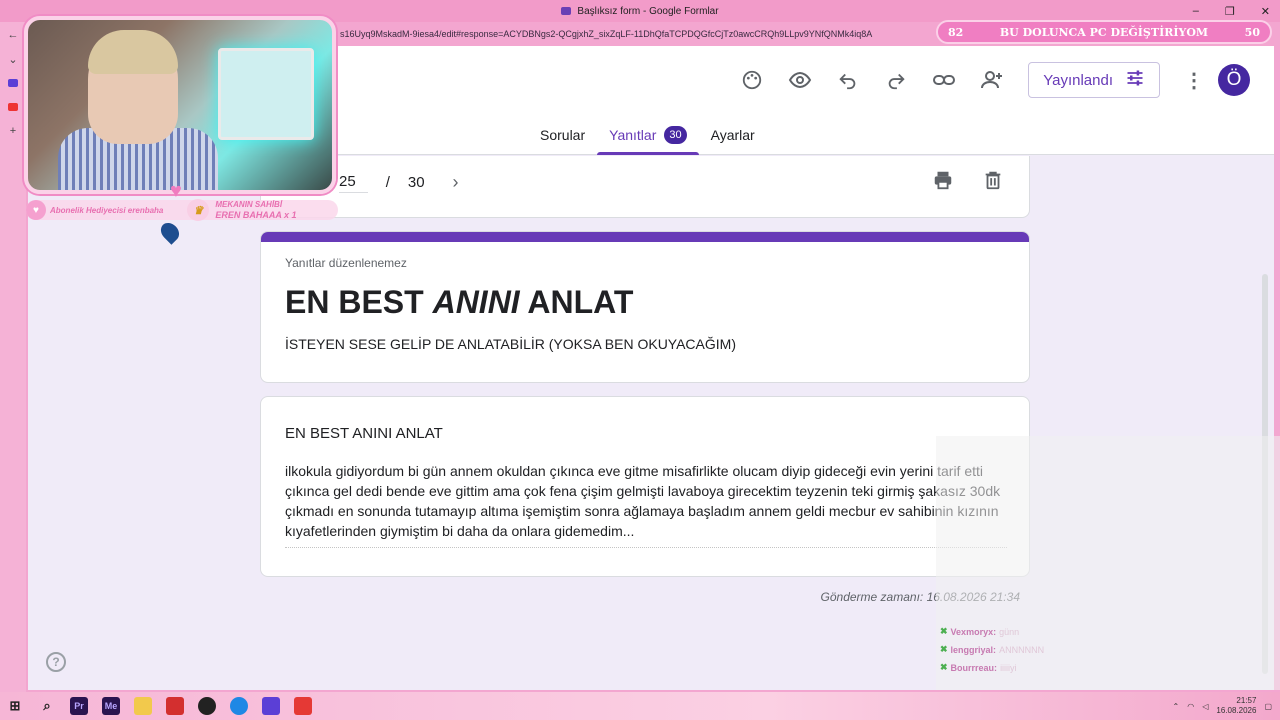  Describe the element at coordinates (944, 80) in the screenshot. I see `link-icon` at that location.